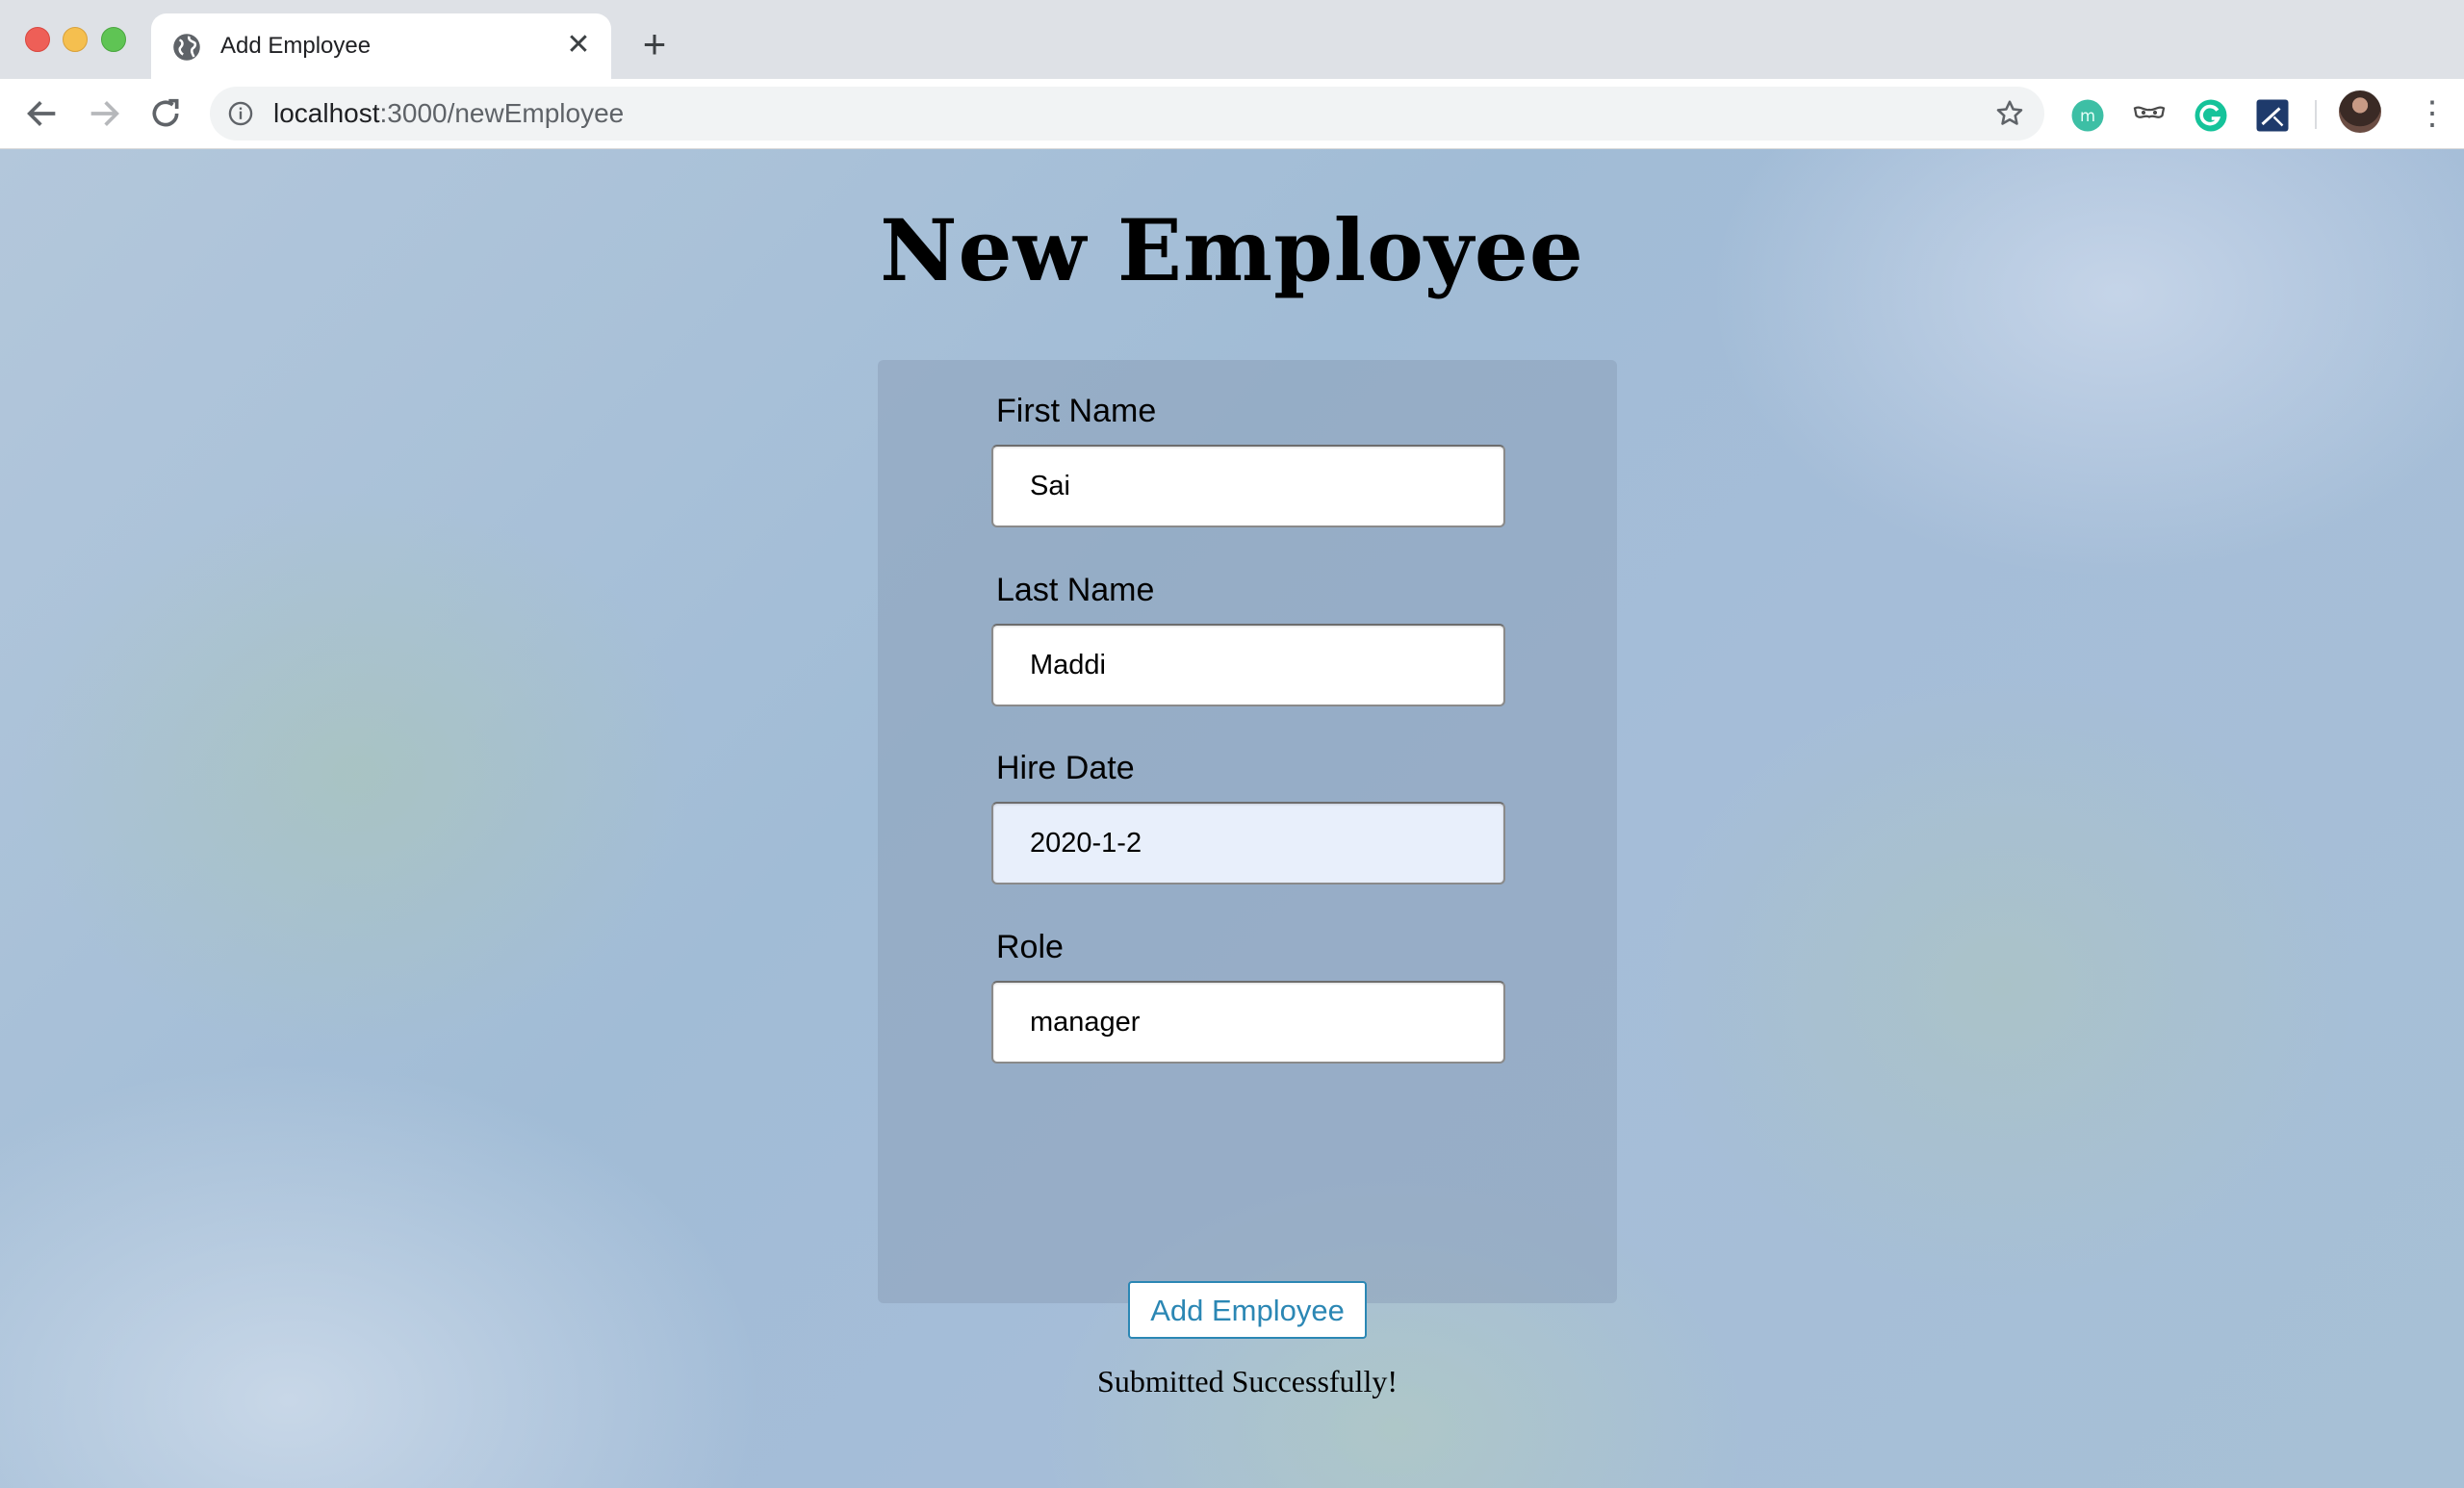 The width and height of the screenshot is (2464, 1488). What do you see at coordinates (113, 40) in the screenshot?
I see `maximize-window-button` at bounding box center [113, 40].